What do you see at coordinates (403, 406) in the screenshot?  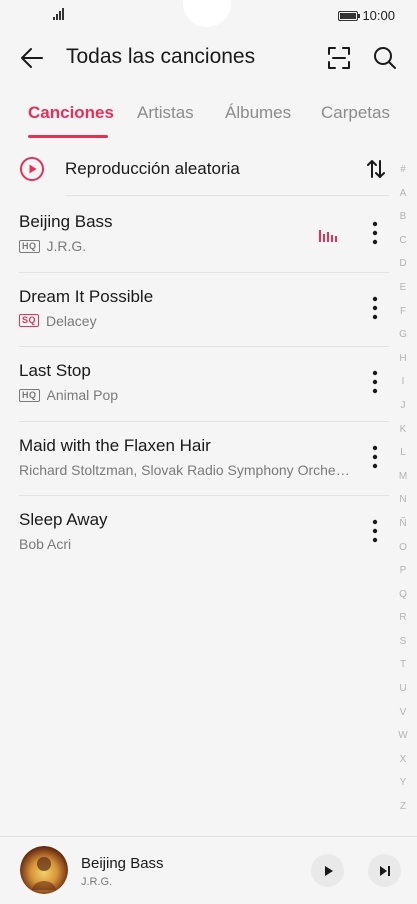 I see `alphabet-index-letter: J` at bounding box center [403, 406].